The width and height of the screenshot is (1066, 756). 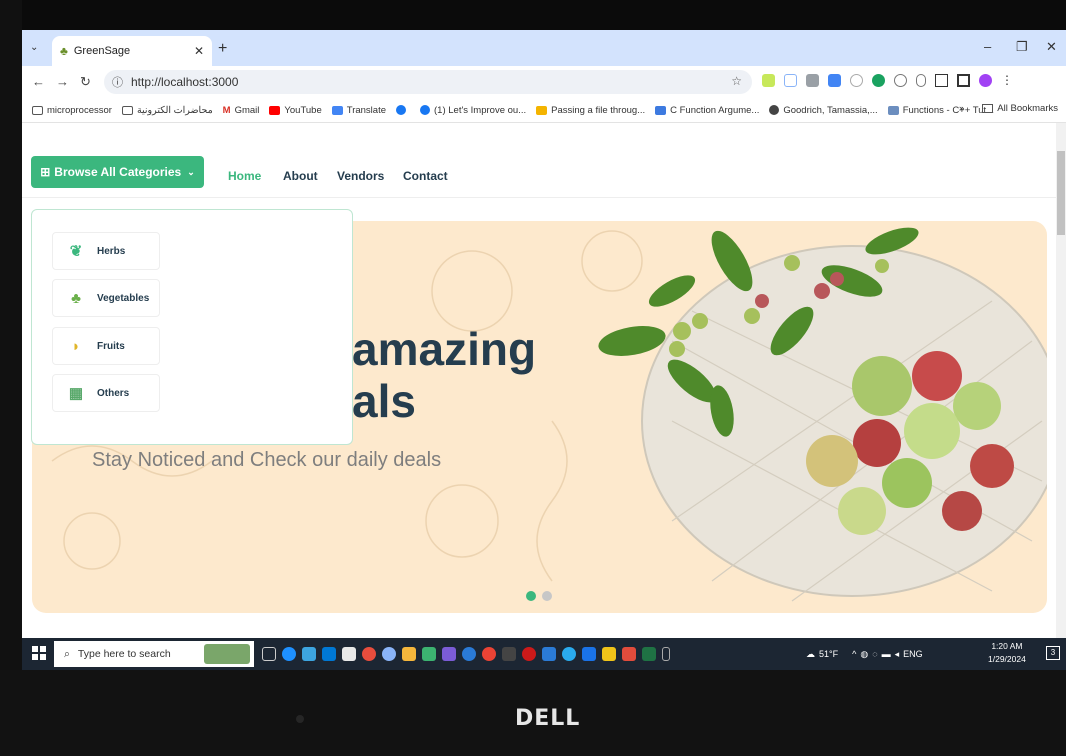 I want to click on nav-home: Home, so click(x=244, y=176).